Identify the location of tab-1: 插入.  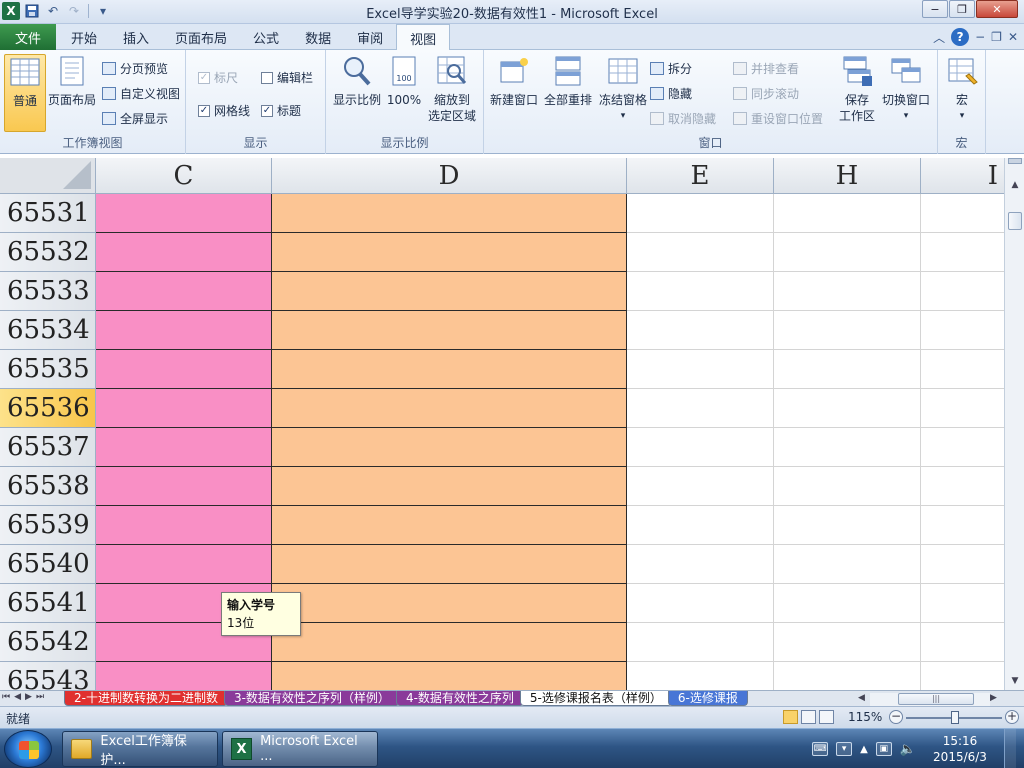
(136, 37).